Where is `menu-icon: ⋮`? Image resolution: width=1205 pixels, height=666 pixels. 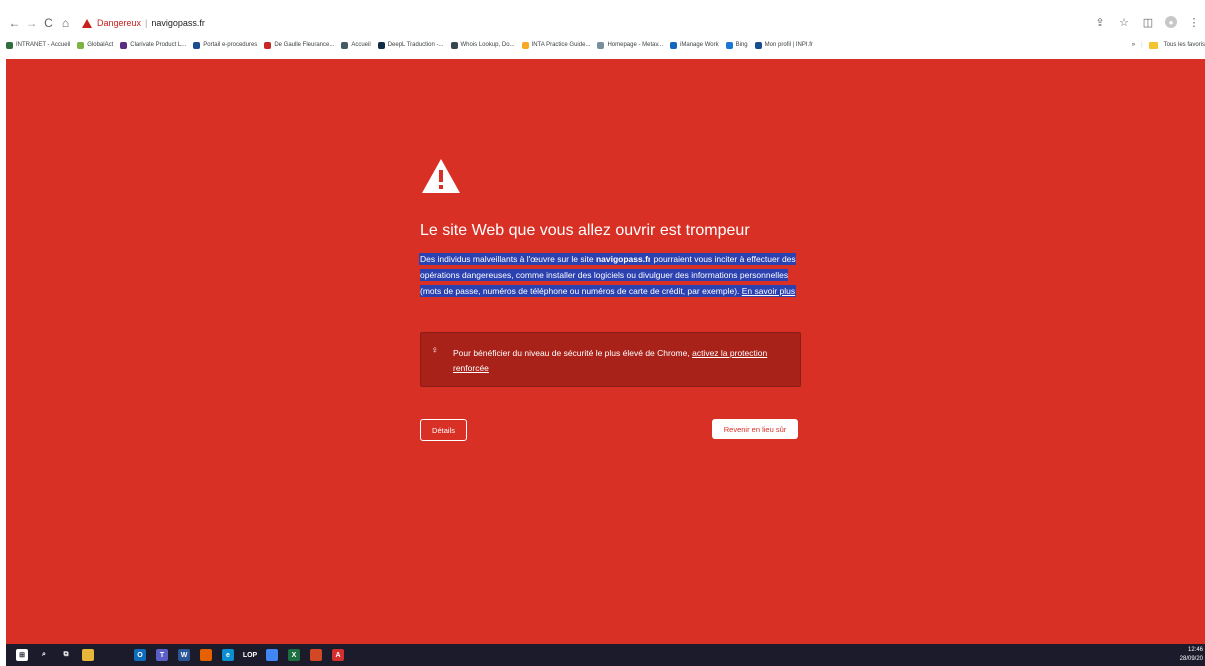 menu-icon: ⋮ is located at coordinates (1194, 22).